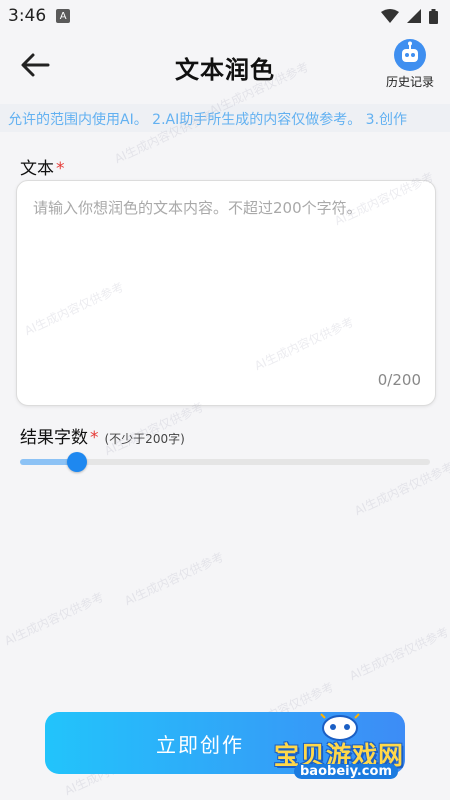 This screenshot has width=450, height=800. Describe the element at coordinates (102, 435) in the screenshot. I see `result-count-label-row: 结果字数 * (不少于200字)` at that location.